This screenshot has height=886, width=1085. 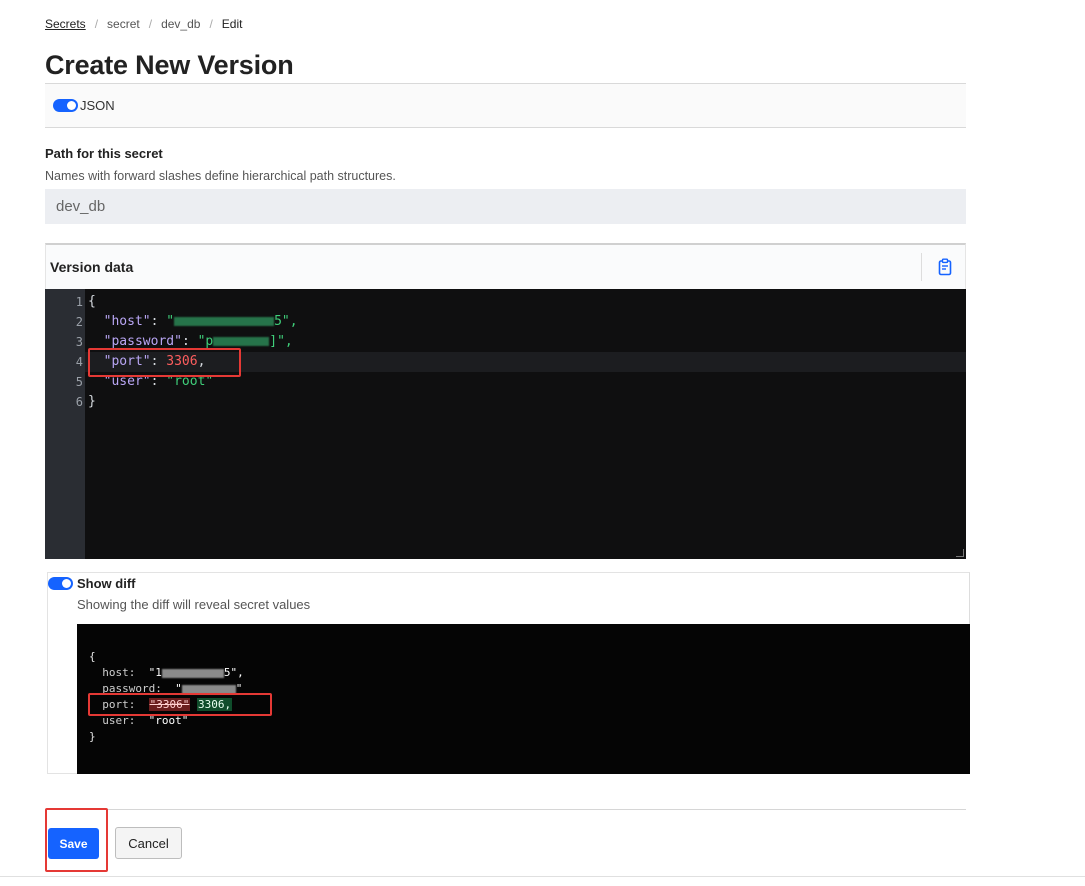 I want to click on diff-removed-value: "3306", so click(x=169, y=704).